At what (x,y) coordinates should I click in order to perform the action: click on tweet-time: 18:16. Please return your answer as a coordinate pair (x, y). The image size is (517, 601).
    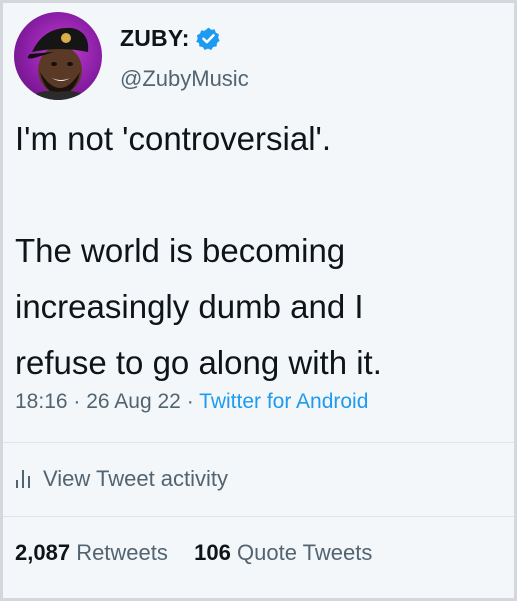
    Looking at the image, I should click on (41, 401).